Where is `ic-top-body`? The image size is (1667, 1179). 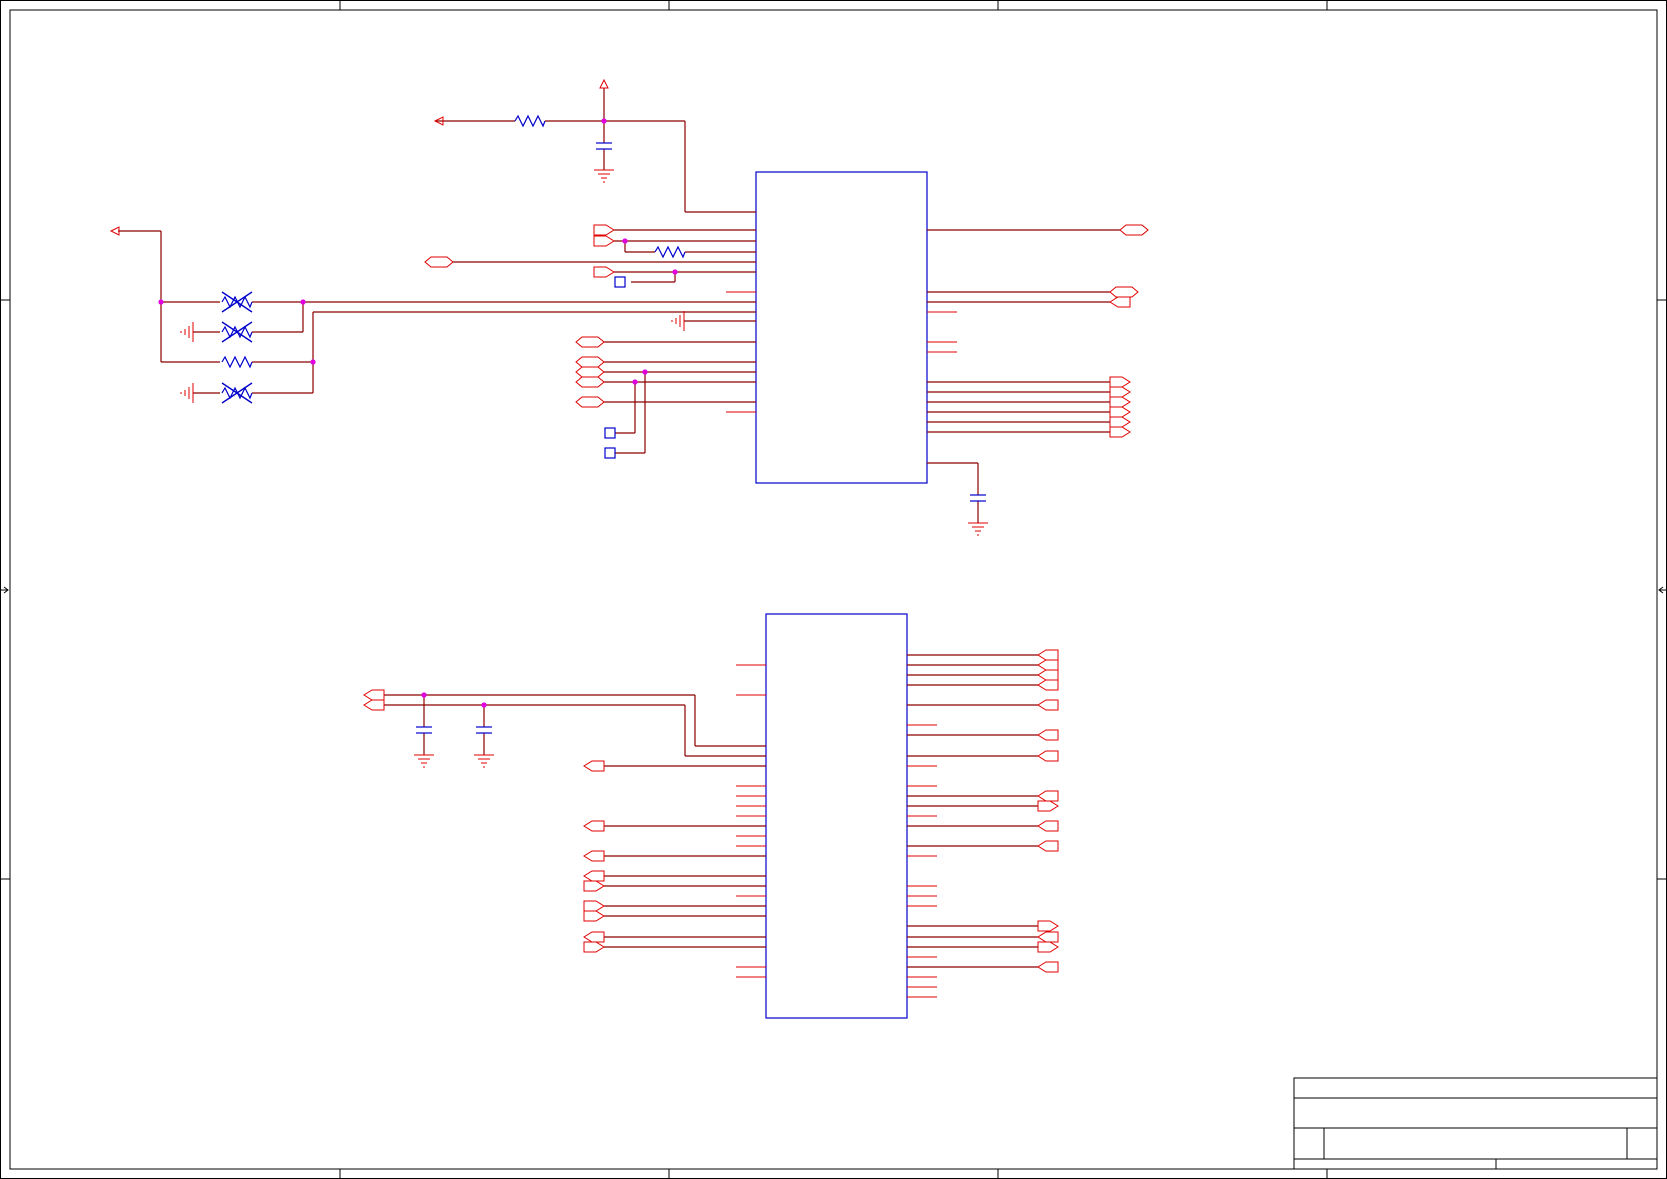
ic-top-body is located at coordinates (841, 327).